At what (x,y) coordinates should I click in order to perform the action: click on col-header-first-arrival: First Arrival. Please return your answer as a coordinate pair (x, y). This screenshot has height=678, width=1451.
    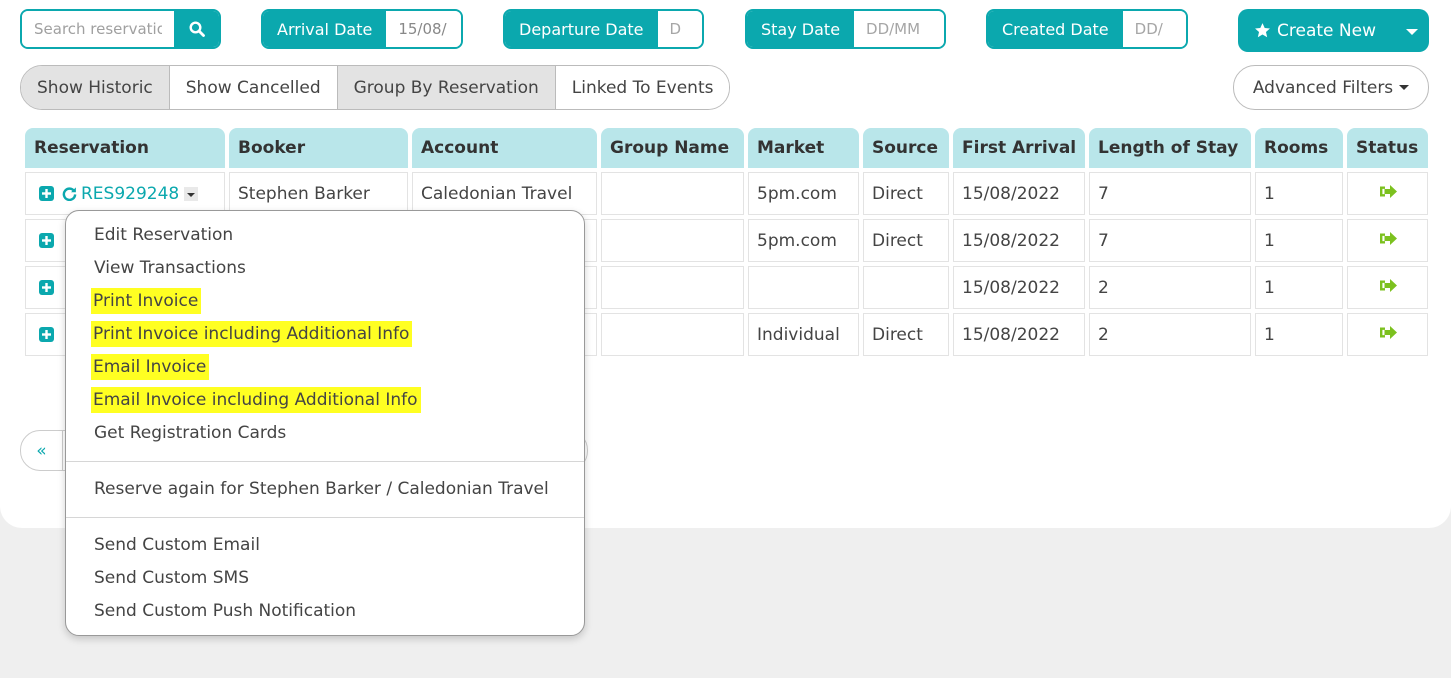
    Looking at the image, I should click on (1019, 148).